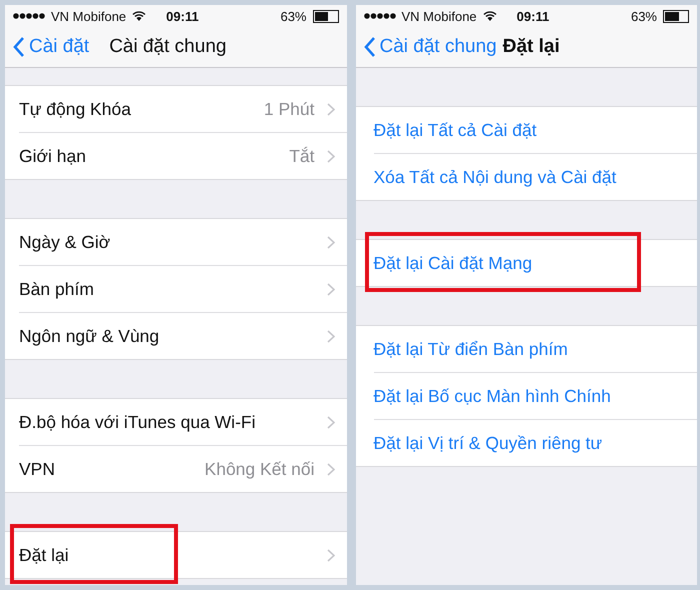  Describe the element at coordinates (52, 156) in the screenshot. I see `row-label: Giới hạn` at that location.